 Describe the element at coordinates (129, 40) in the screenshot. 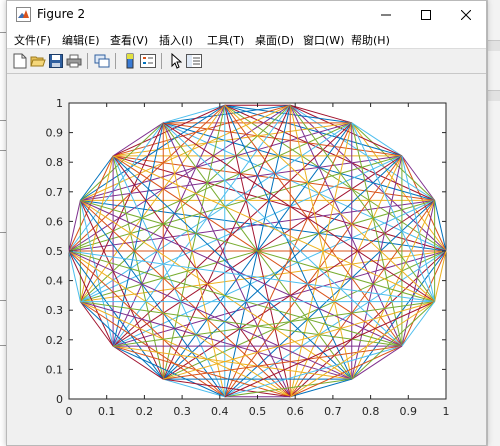

I see `menu-view: 查看(V)` at that location.